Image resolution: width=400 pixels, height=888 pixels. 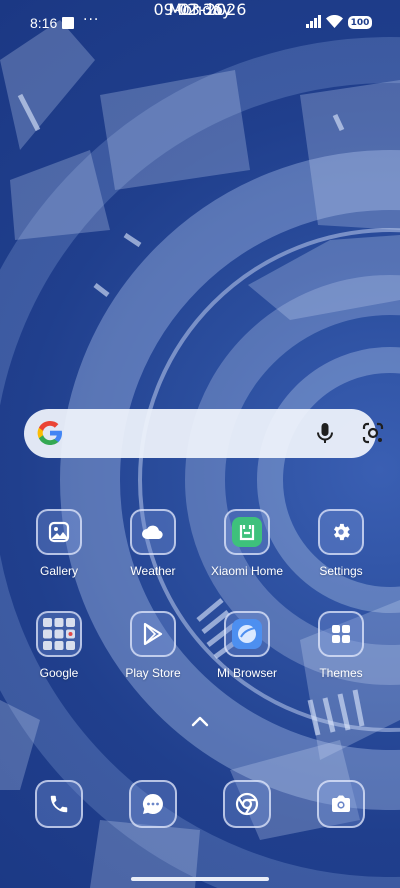 I want to click on play-store-tile, so click(x=153, y=634).